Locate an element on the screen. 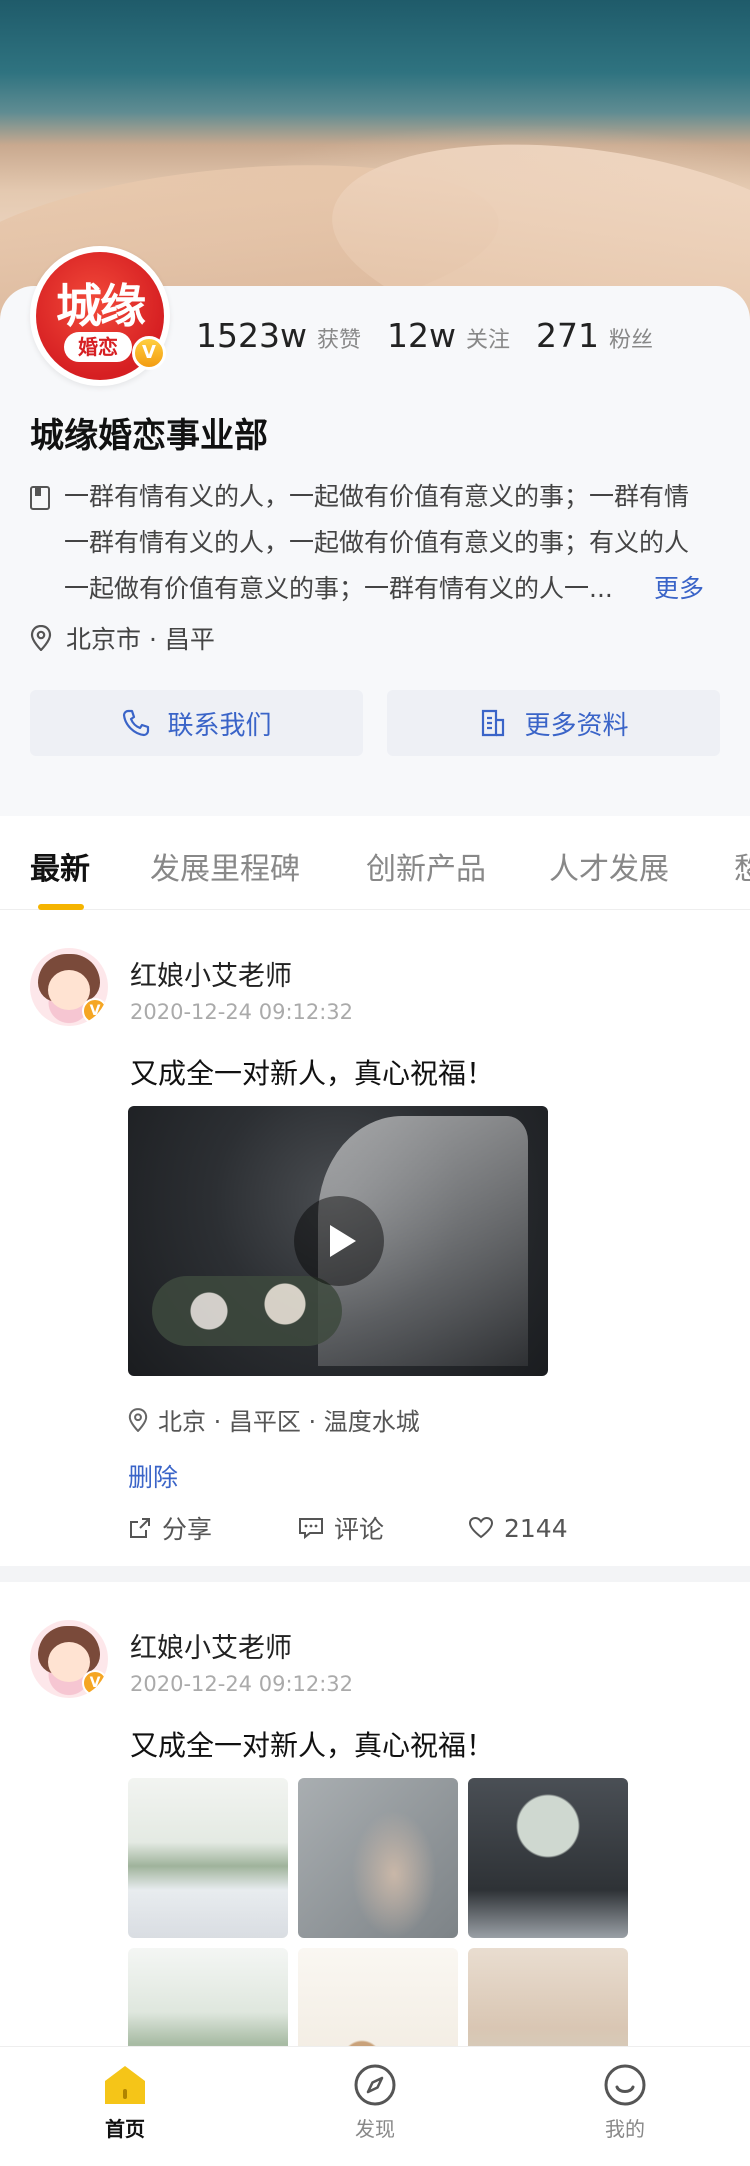 This screenshot has height=2166, width=750. play-icon is located at coordinates (339, 1241).